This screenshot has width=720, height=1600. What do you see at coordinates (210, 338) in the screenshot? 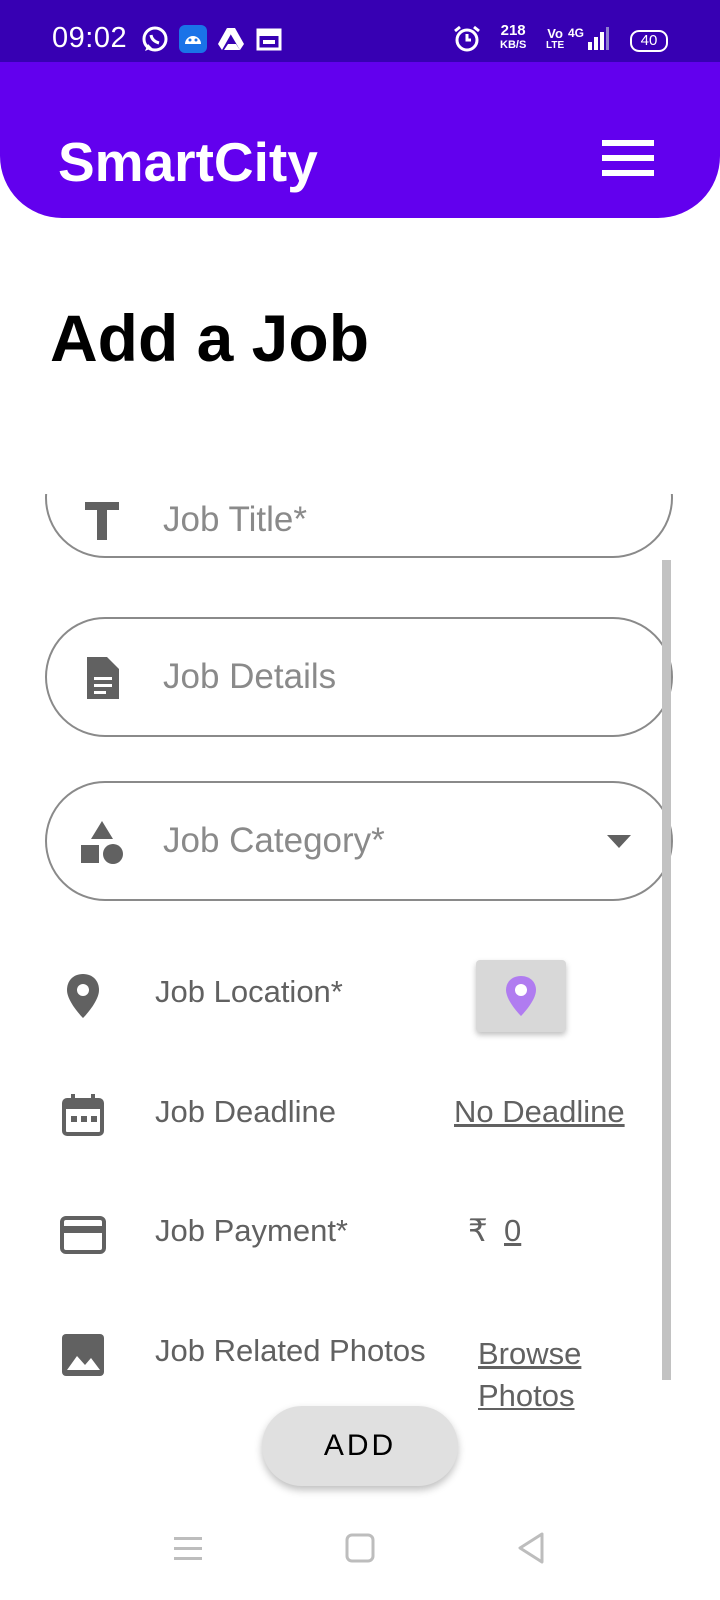
I see `page-title: Add a Job` at bounding box center [210, 338].